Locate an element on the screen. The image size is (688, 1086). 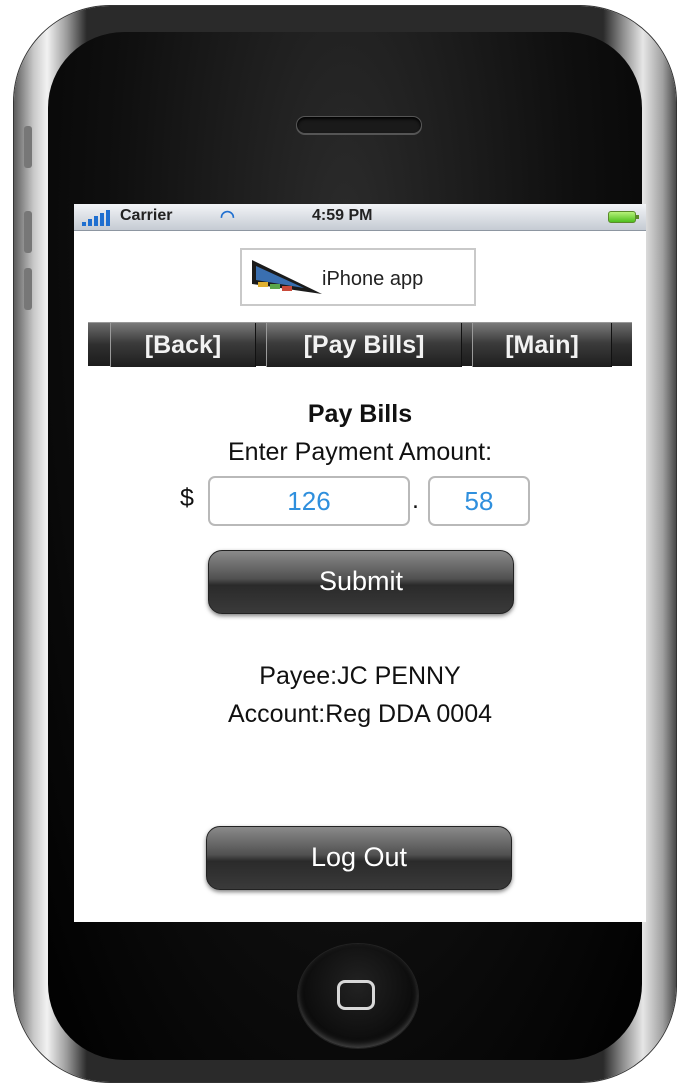
status-bar: Carrier ◠ 4:59 PM is located at coordinates (360, 217).